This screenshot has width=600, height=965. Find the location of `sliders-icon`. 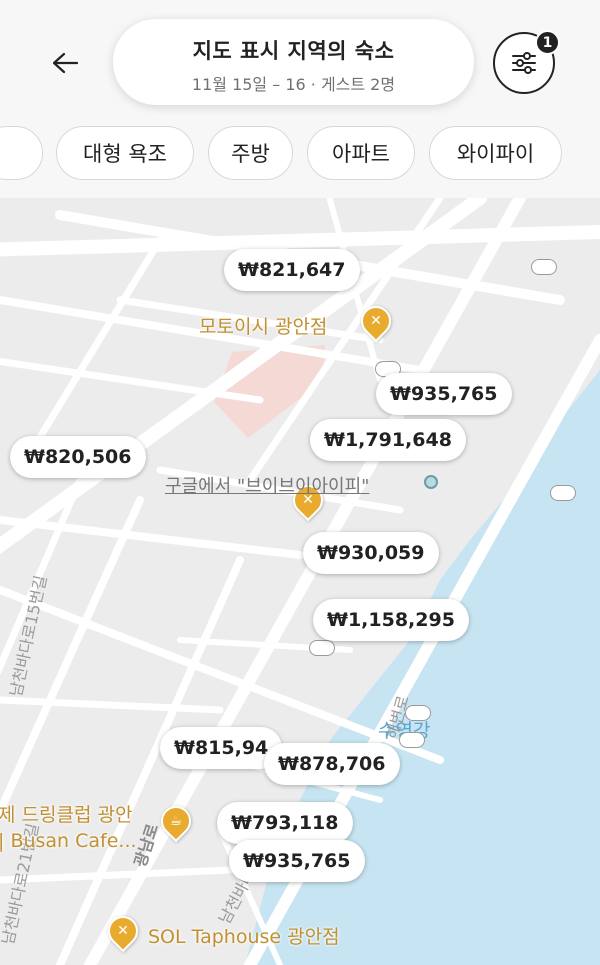

sliders-icon is located at coordinates (524, 63).